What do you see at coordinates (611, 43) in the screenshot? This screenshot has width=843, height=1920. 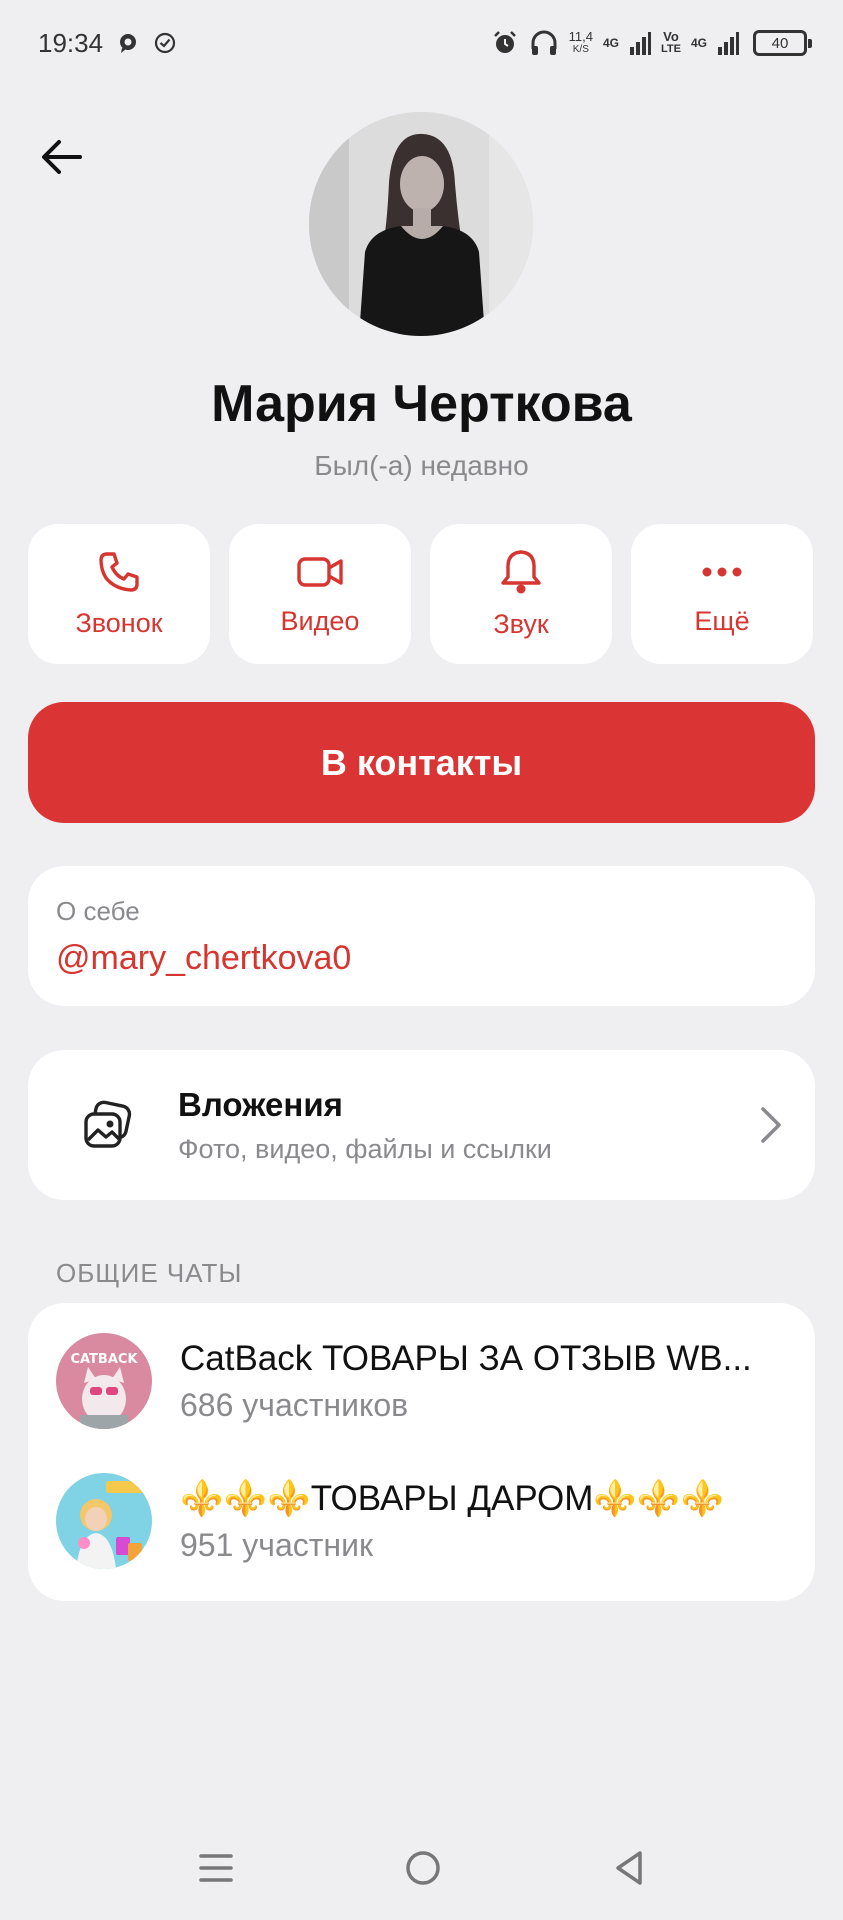 I see `network-type-1: 4G` at bounding box center [611, 43].